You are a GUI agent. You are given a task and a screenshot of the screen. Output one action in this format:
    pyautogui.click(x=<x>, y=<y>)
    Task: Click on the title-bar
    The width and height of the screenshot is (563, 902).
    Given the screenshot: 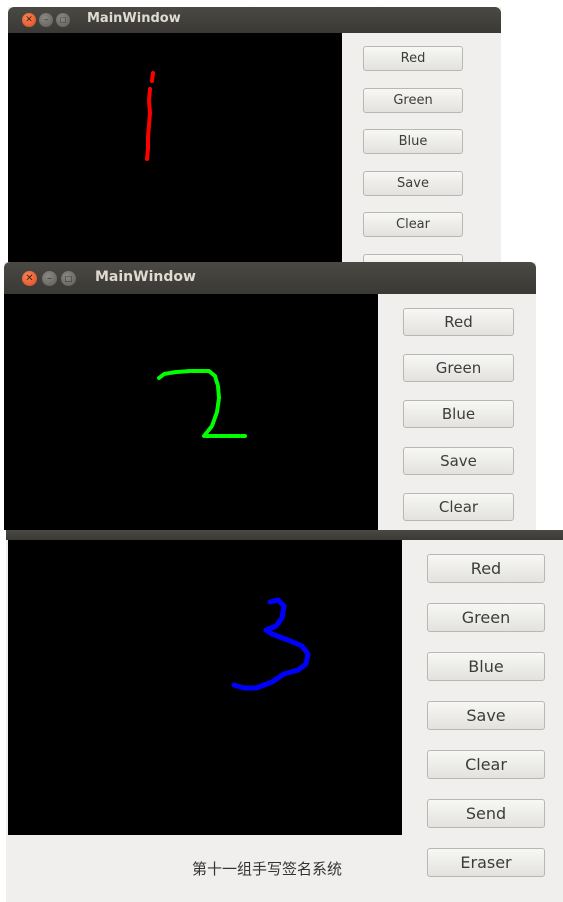 What is the action you would take?
    pyautogui.click(x=284, y=535)
    